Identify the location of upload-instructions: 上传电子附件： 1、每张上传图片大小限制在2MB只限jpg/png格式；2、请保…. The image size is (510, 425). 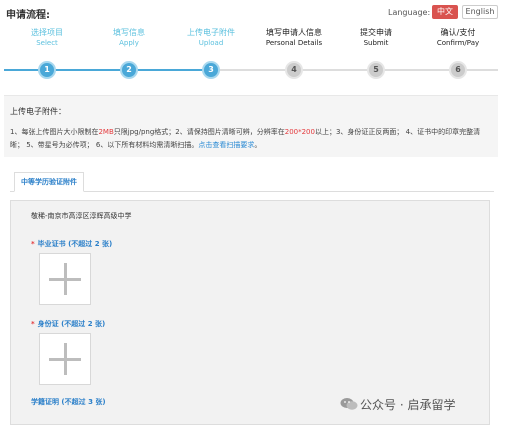
(251, 126).